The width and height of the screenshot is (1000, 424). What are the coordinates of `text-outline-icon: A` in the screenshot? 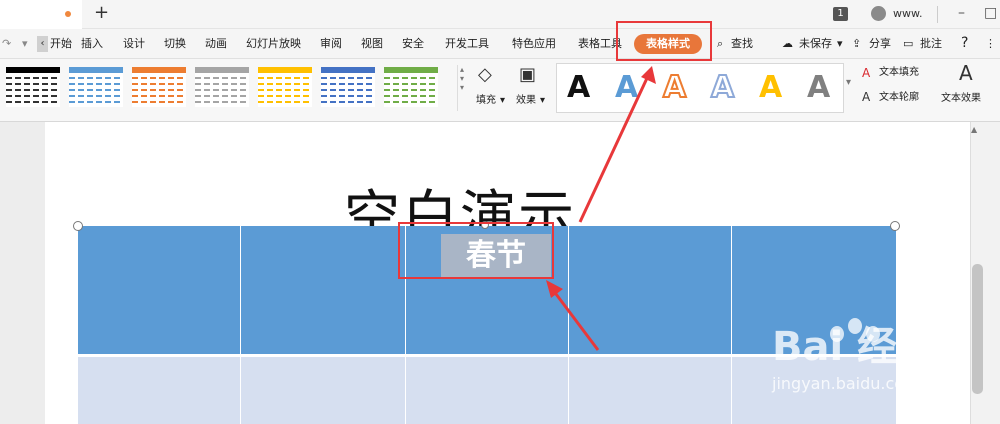 It's located at (866, 97).